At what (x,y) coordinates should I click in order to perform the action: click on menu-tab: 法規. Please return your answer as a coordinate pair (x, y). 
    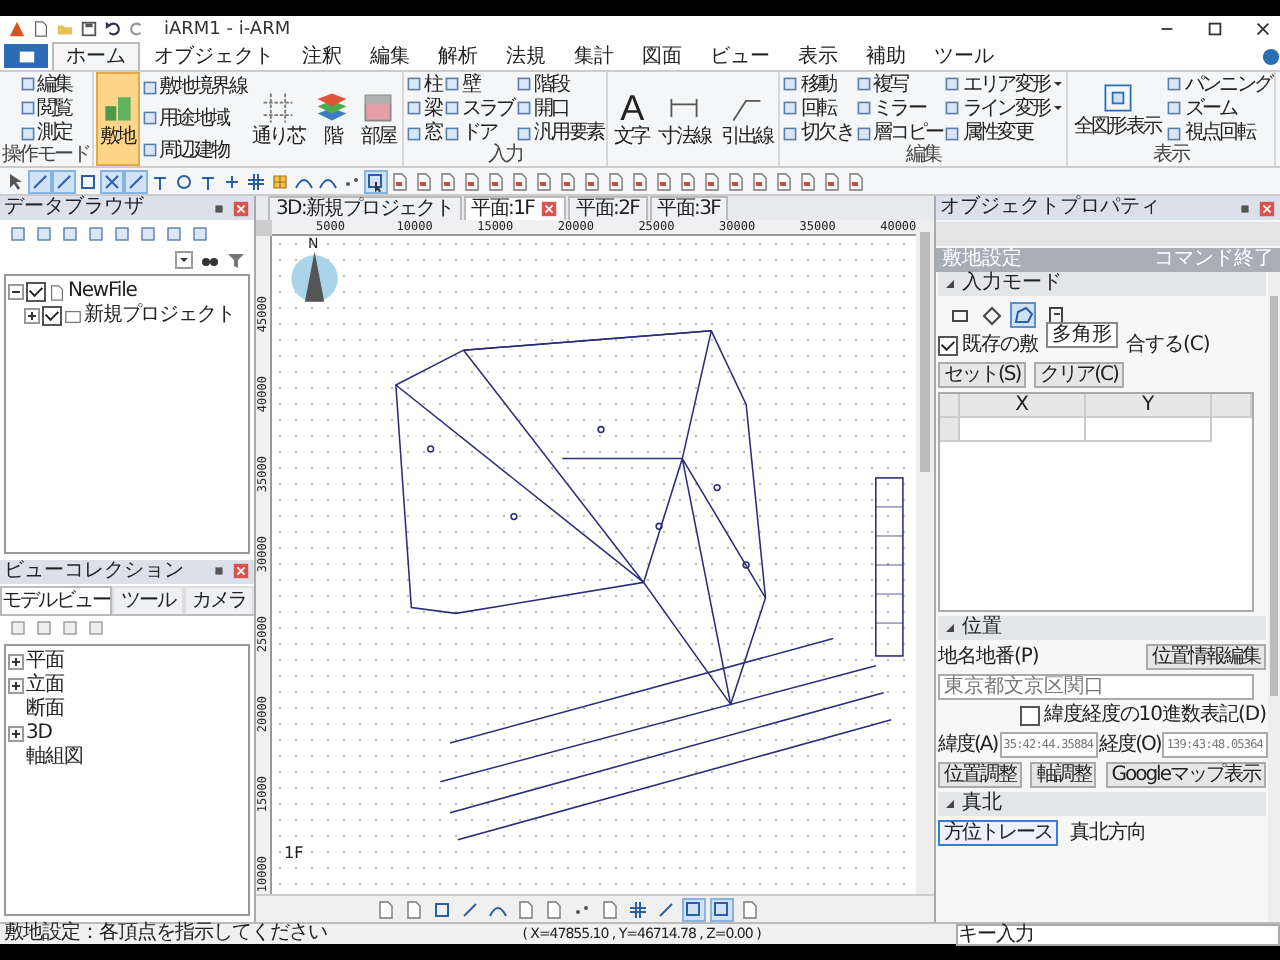
    Looking at the image, I should click on (526, 56).